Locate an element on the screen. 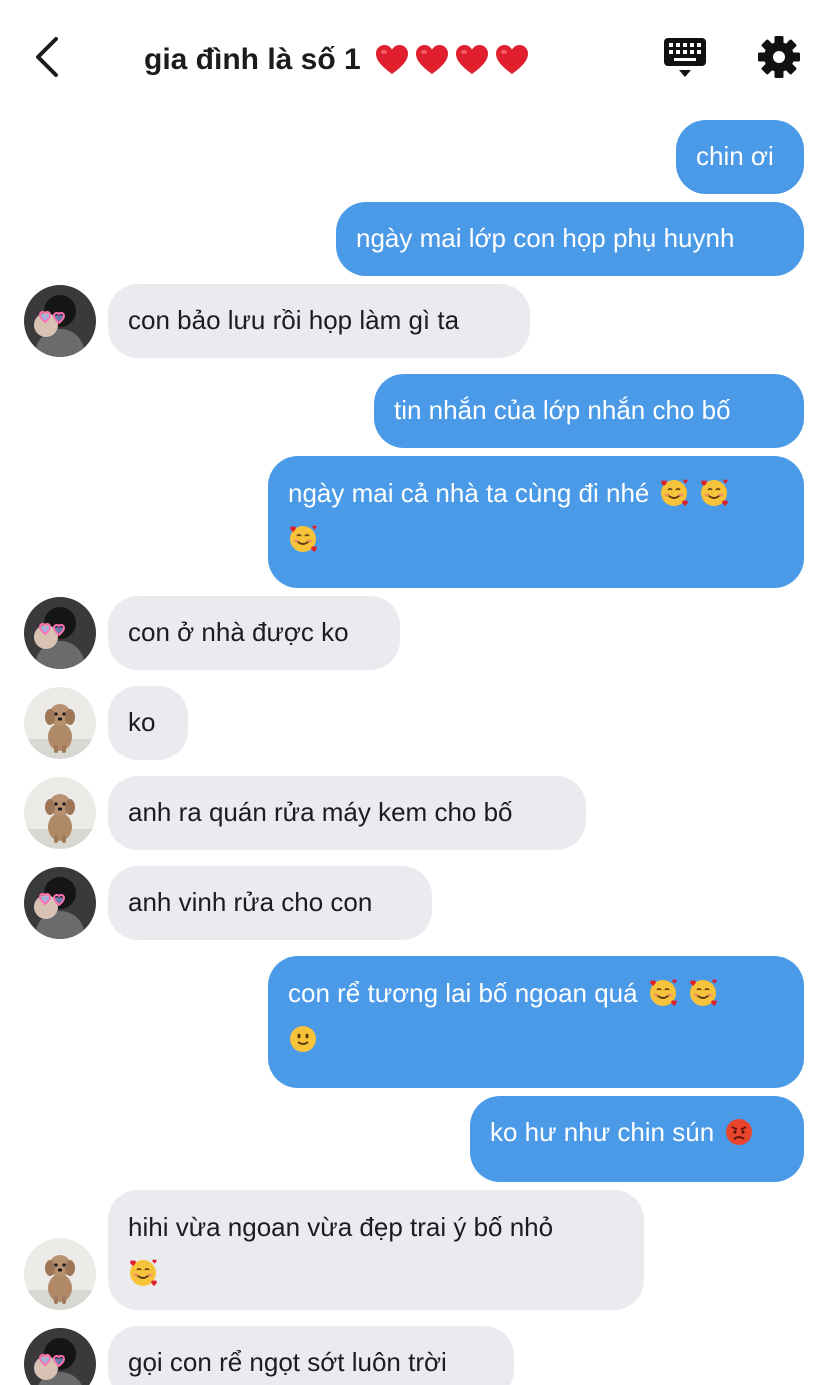 The height and width of the screenshot is (1385, 828). angry-face-emoji-icon is located at coordinates (739, 1132).